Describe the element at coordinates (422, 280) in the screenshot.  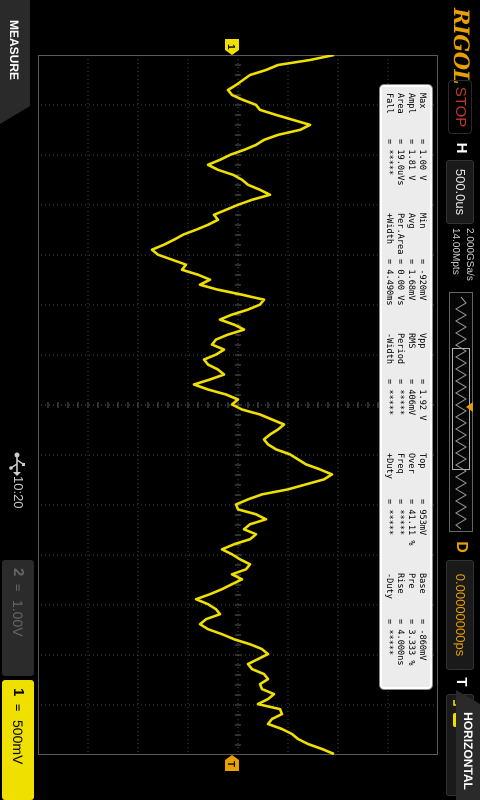
I see `measurement-value: = -920mV` at that location.